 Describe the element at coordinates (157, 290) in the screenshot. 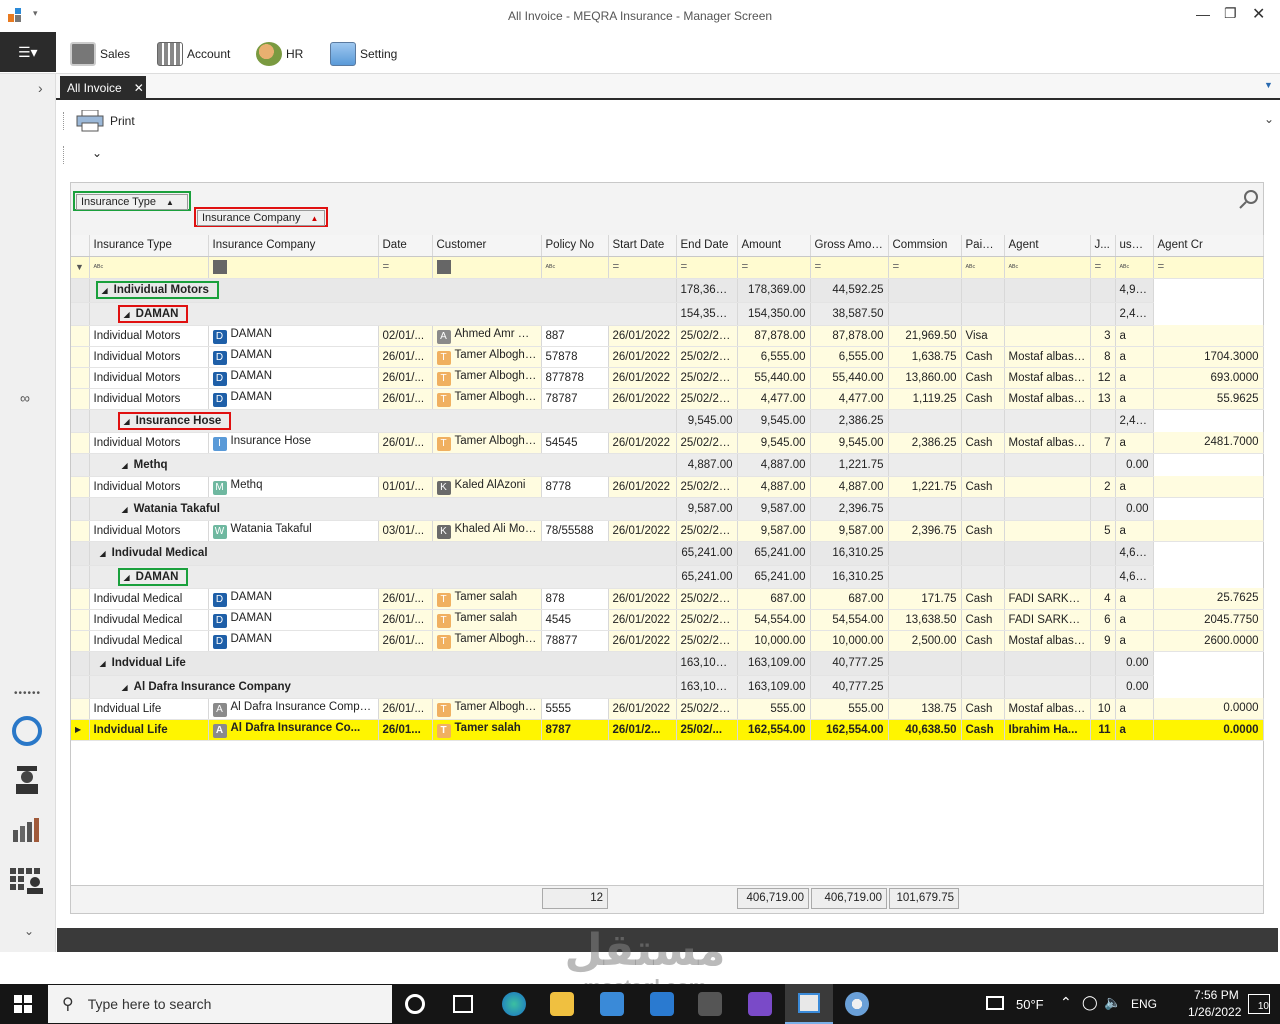

I see `group-header: ◢ Individual Motors` at that location.